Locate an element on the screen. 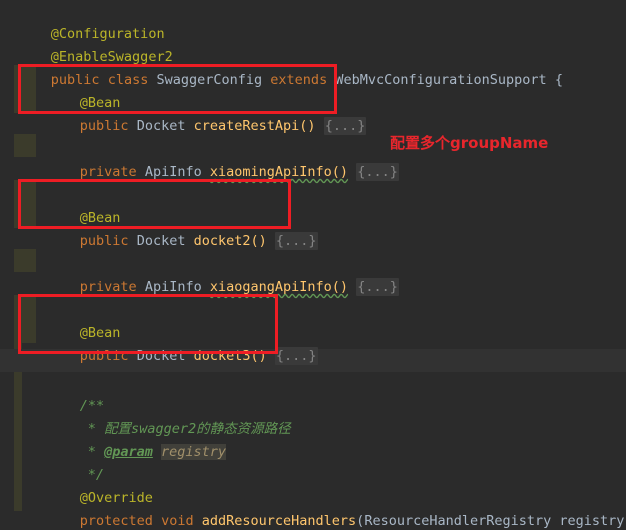 The image size is (626, 530). keyword-public-3: public is located at coordinates (104, 356).